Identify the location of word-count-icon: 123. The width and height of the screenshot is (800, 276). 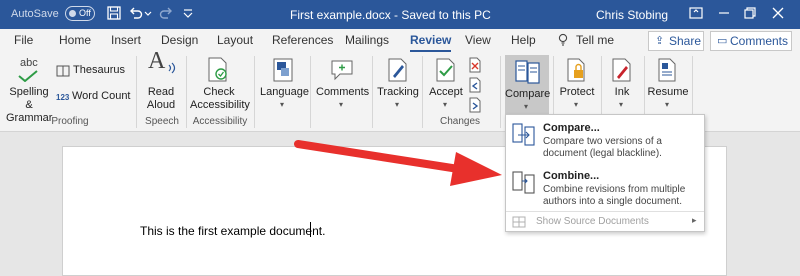
(63, 97).